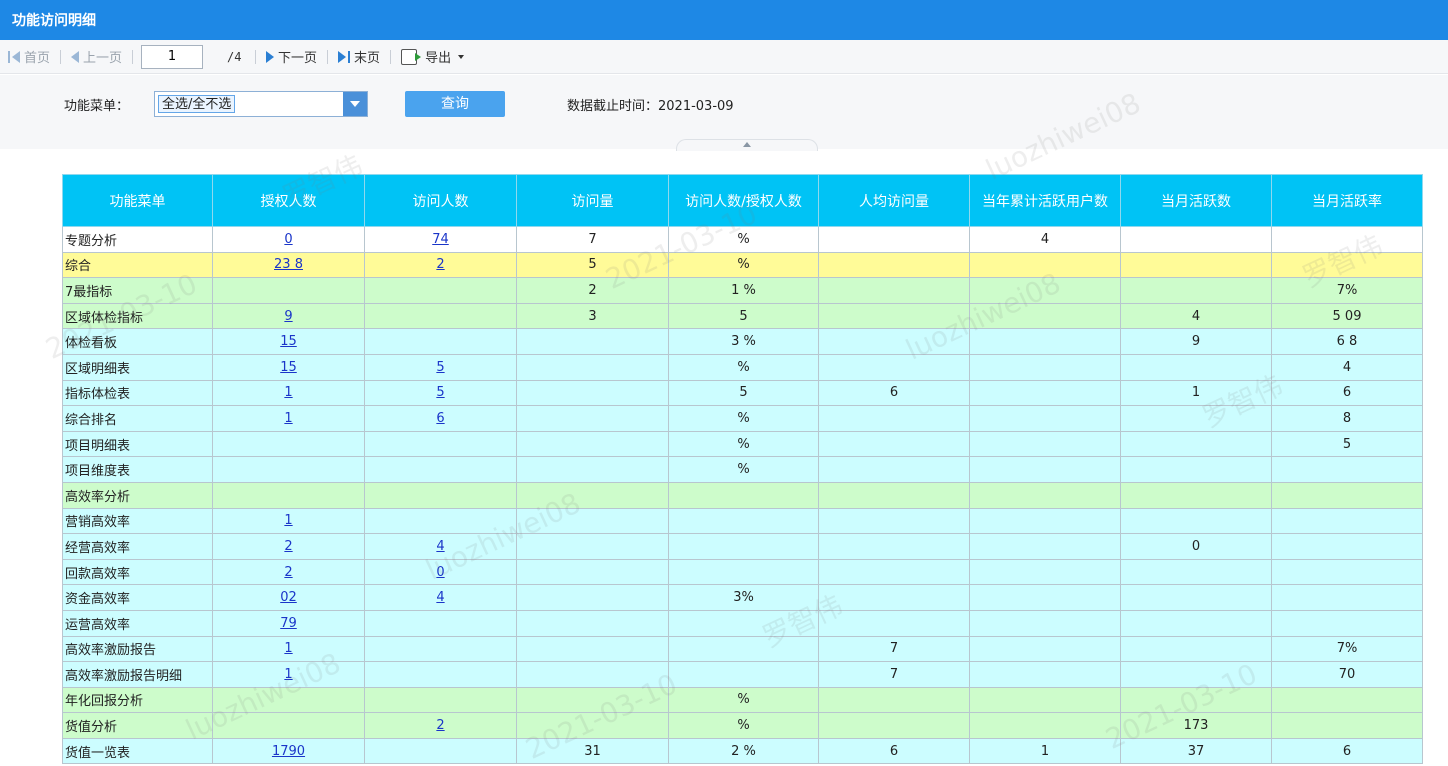 This screenshot has width=1448, height=766. I want to click on cell-authorized-link: 02, so click(288, 597).